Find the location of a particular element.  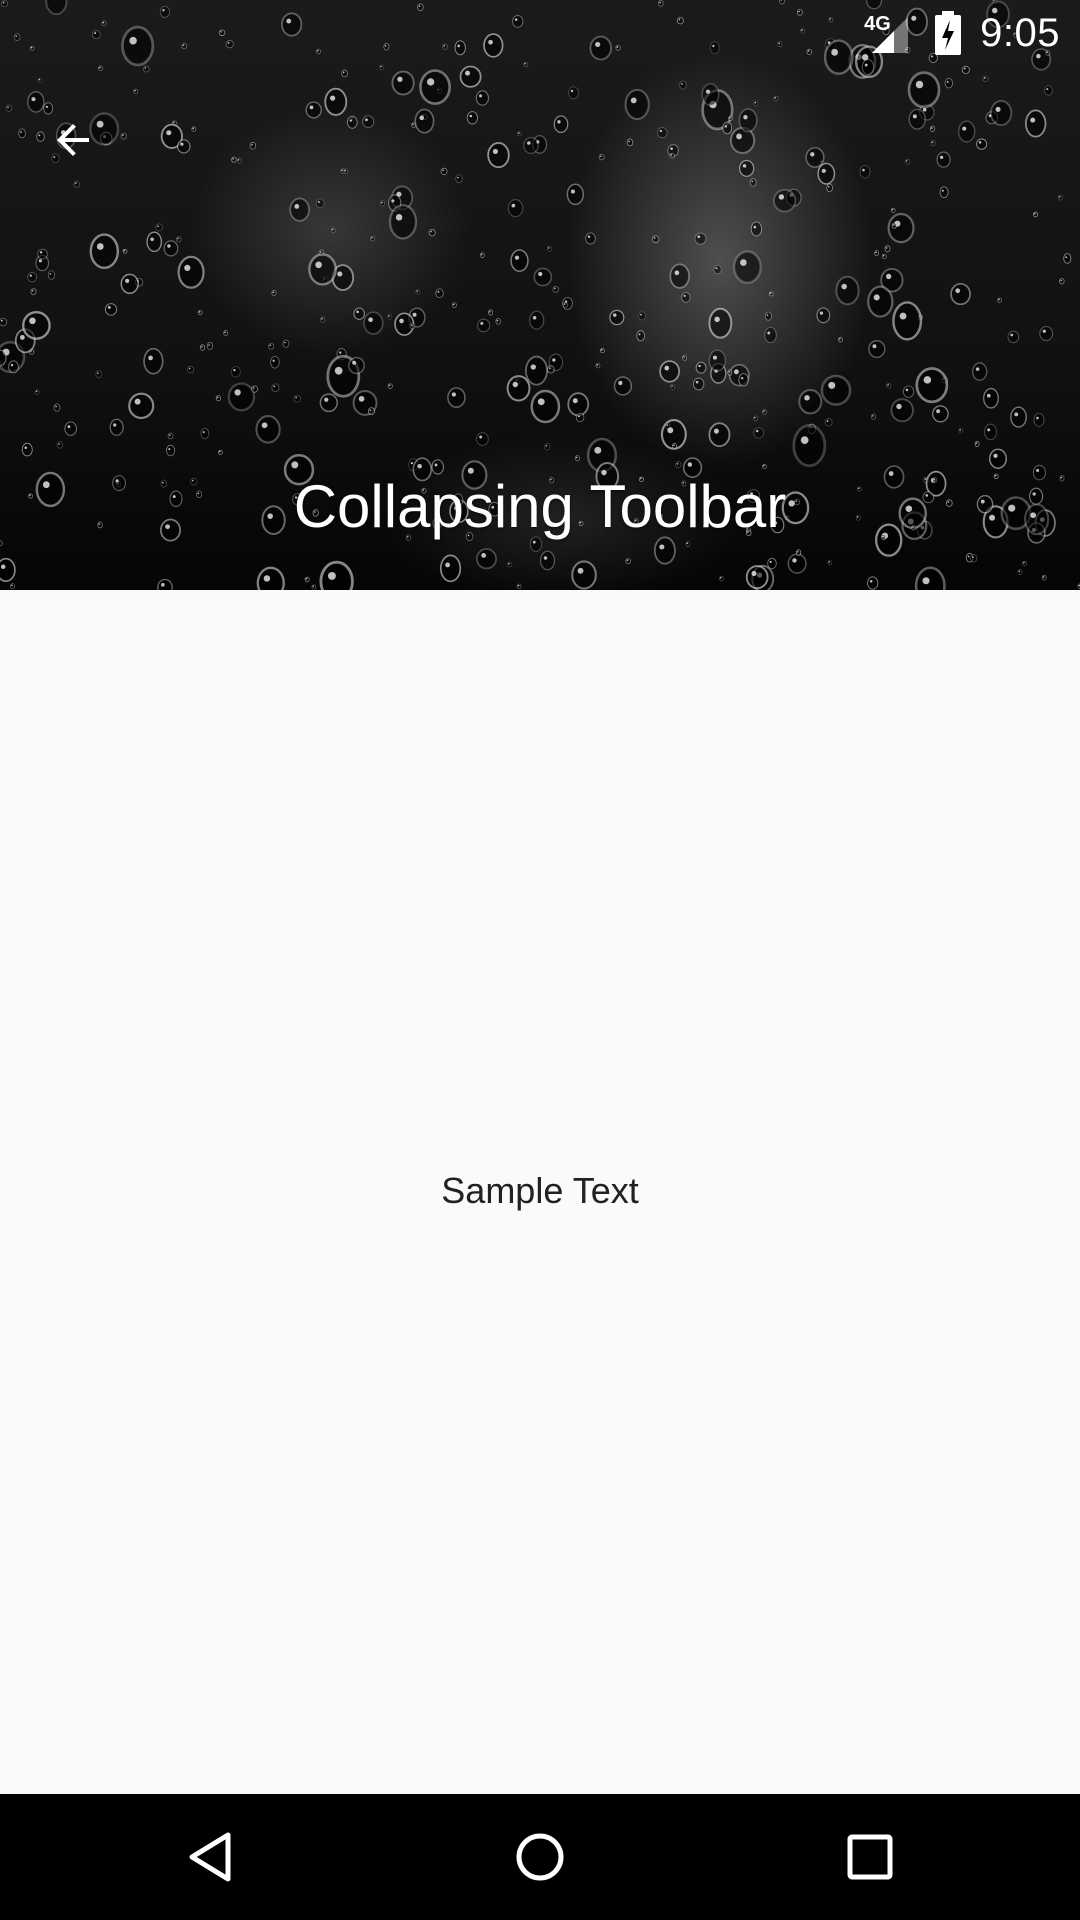

toolbar-title: Collapsing Toolbar is located at coordinates (540, 506).